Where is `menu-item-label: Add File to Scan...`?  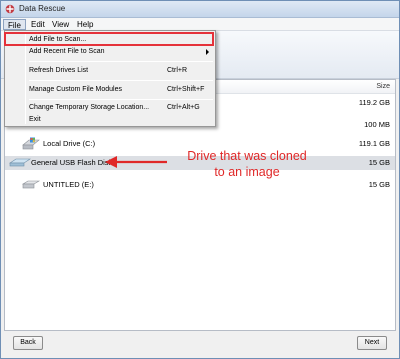
menu-item-label: Add File to Scan... is located at coordinates (58, 39).